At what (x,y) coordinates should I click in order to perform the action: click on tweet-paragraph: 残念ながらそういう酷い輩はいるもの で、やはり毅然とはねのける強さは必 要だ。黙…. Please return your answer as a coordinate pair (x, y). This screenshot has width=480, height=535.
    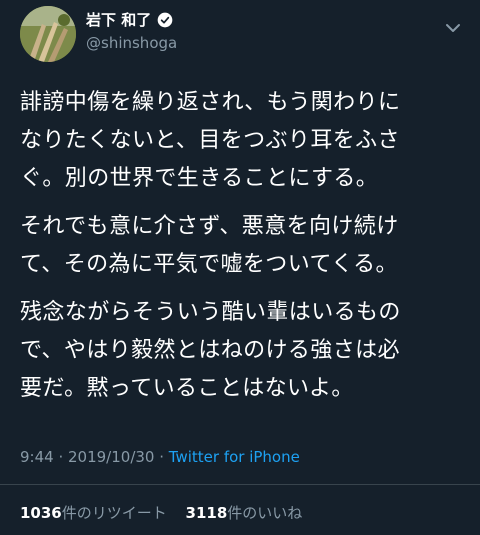
    Looking at the image, I should click on (210, 350).